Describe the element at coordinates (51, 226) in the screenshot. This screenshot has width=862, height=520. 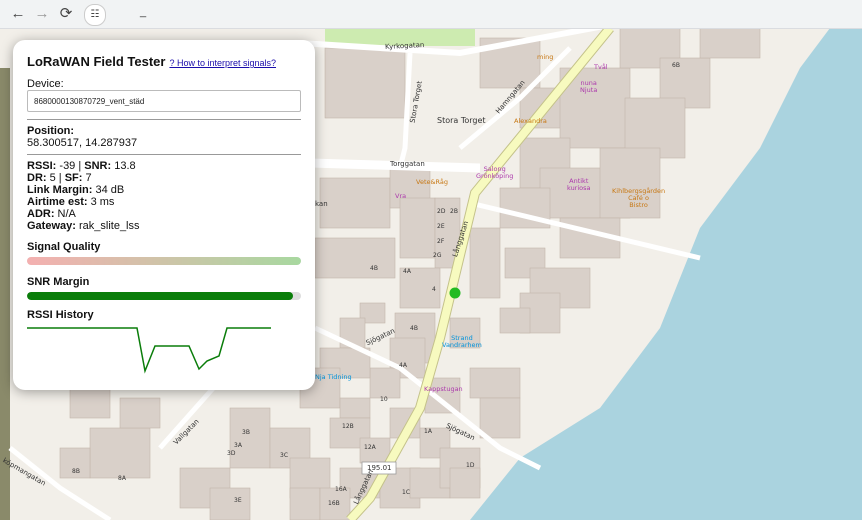
I see `gateway-label: Gateway:` at that location.